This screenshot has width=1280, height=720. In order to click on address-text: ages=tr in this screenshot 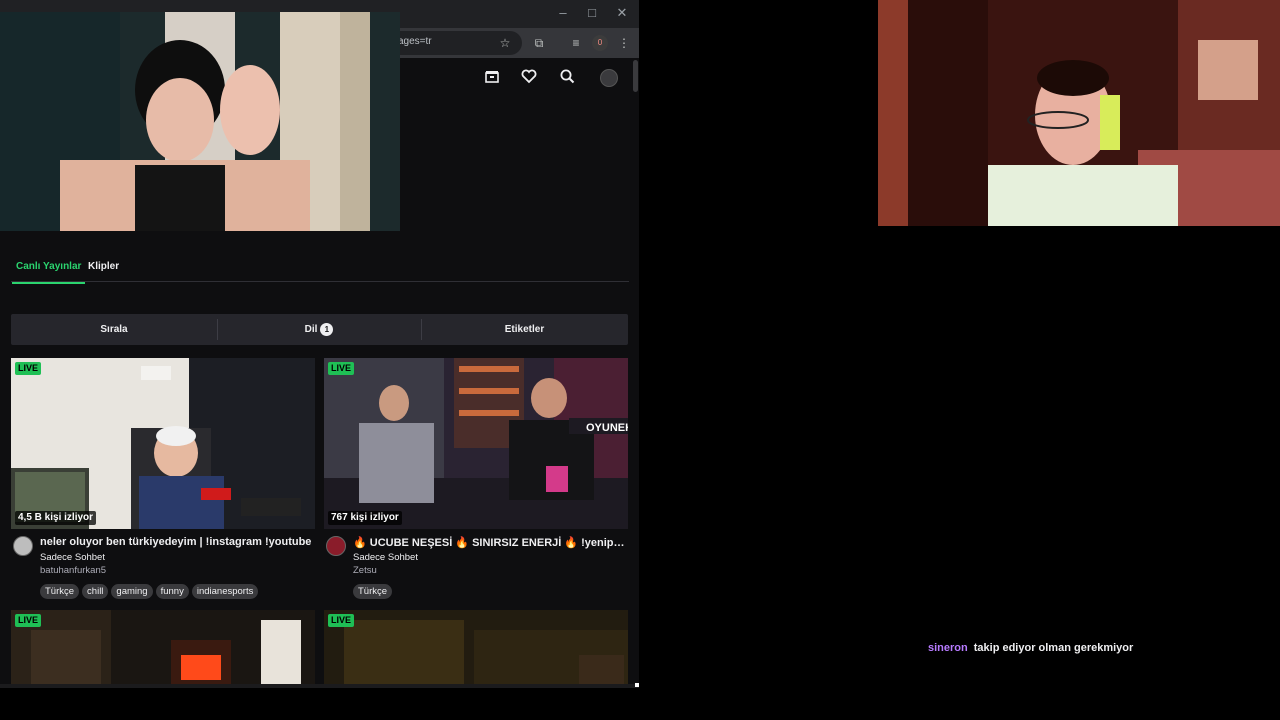, I will do `click(415, 41)`.